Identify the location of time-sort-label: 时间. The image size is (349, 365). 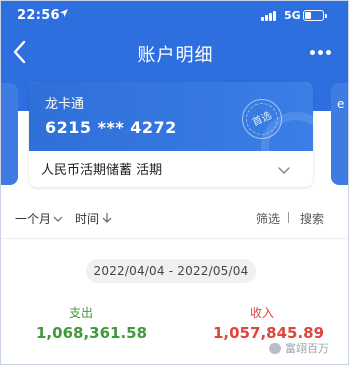
(87, 219).